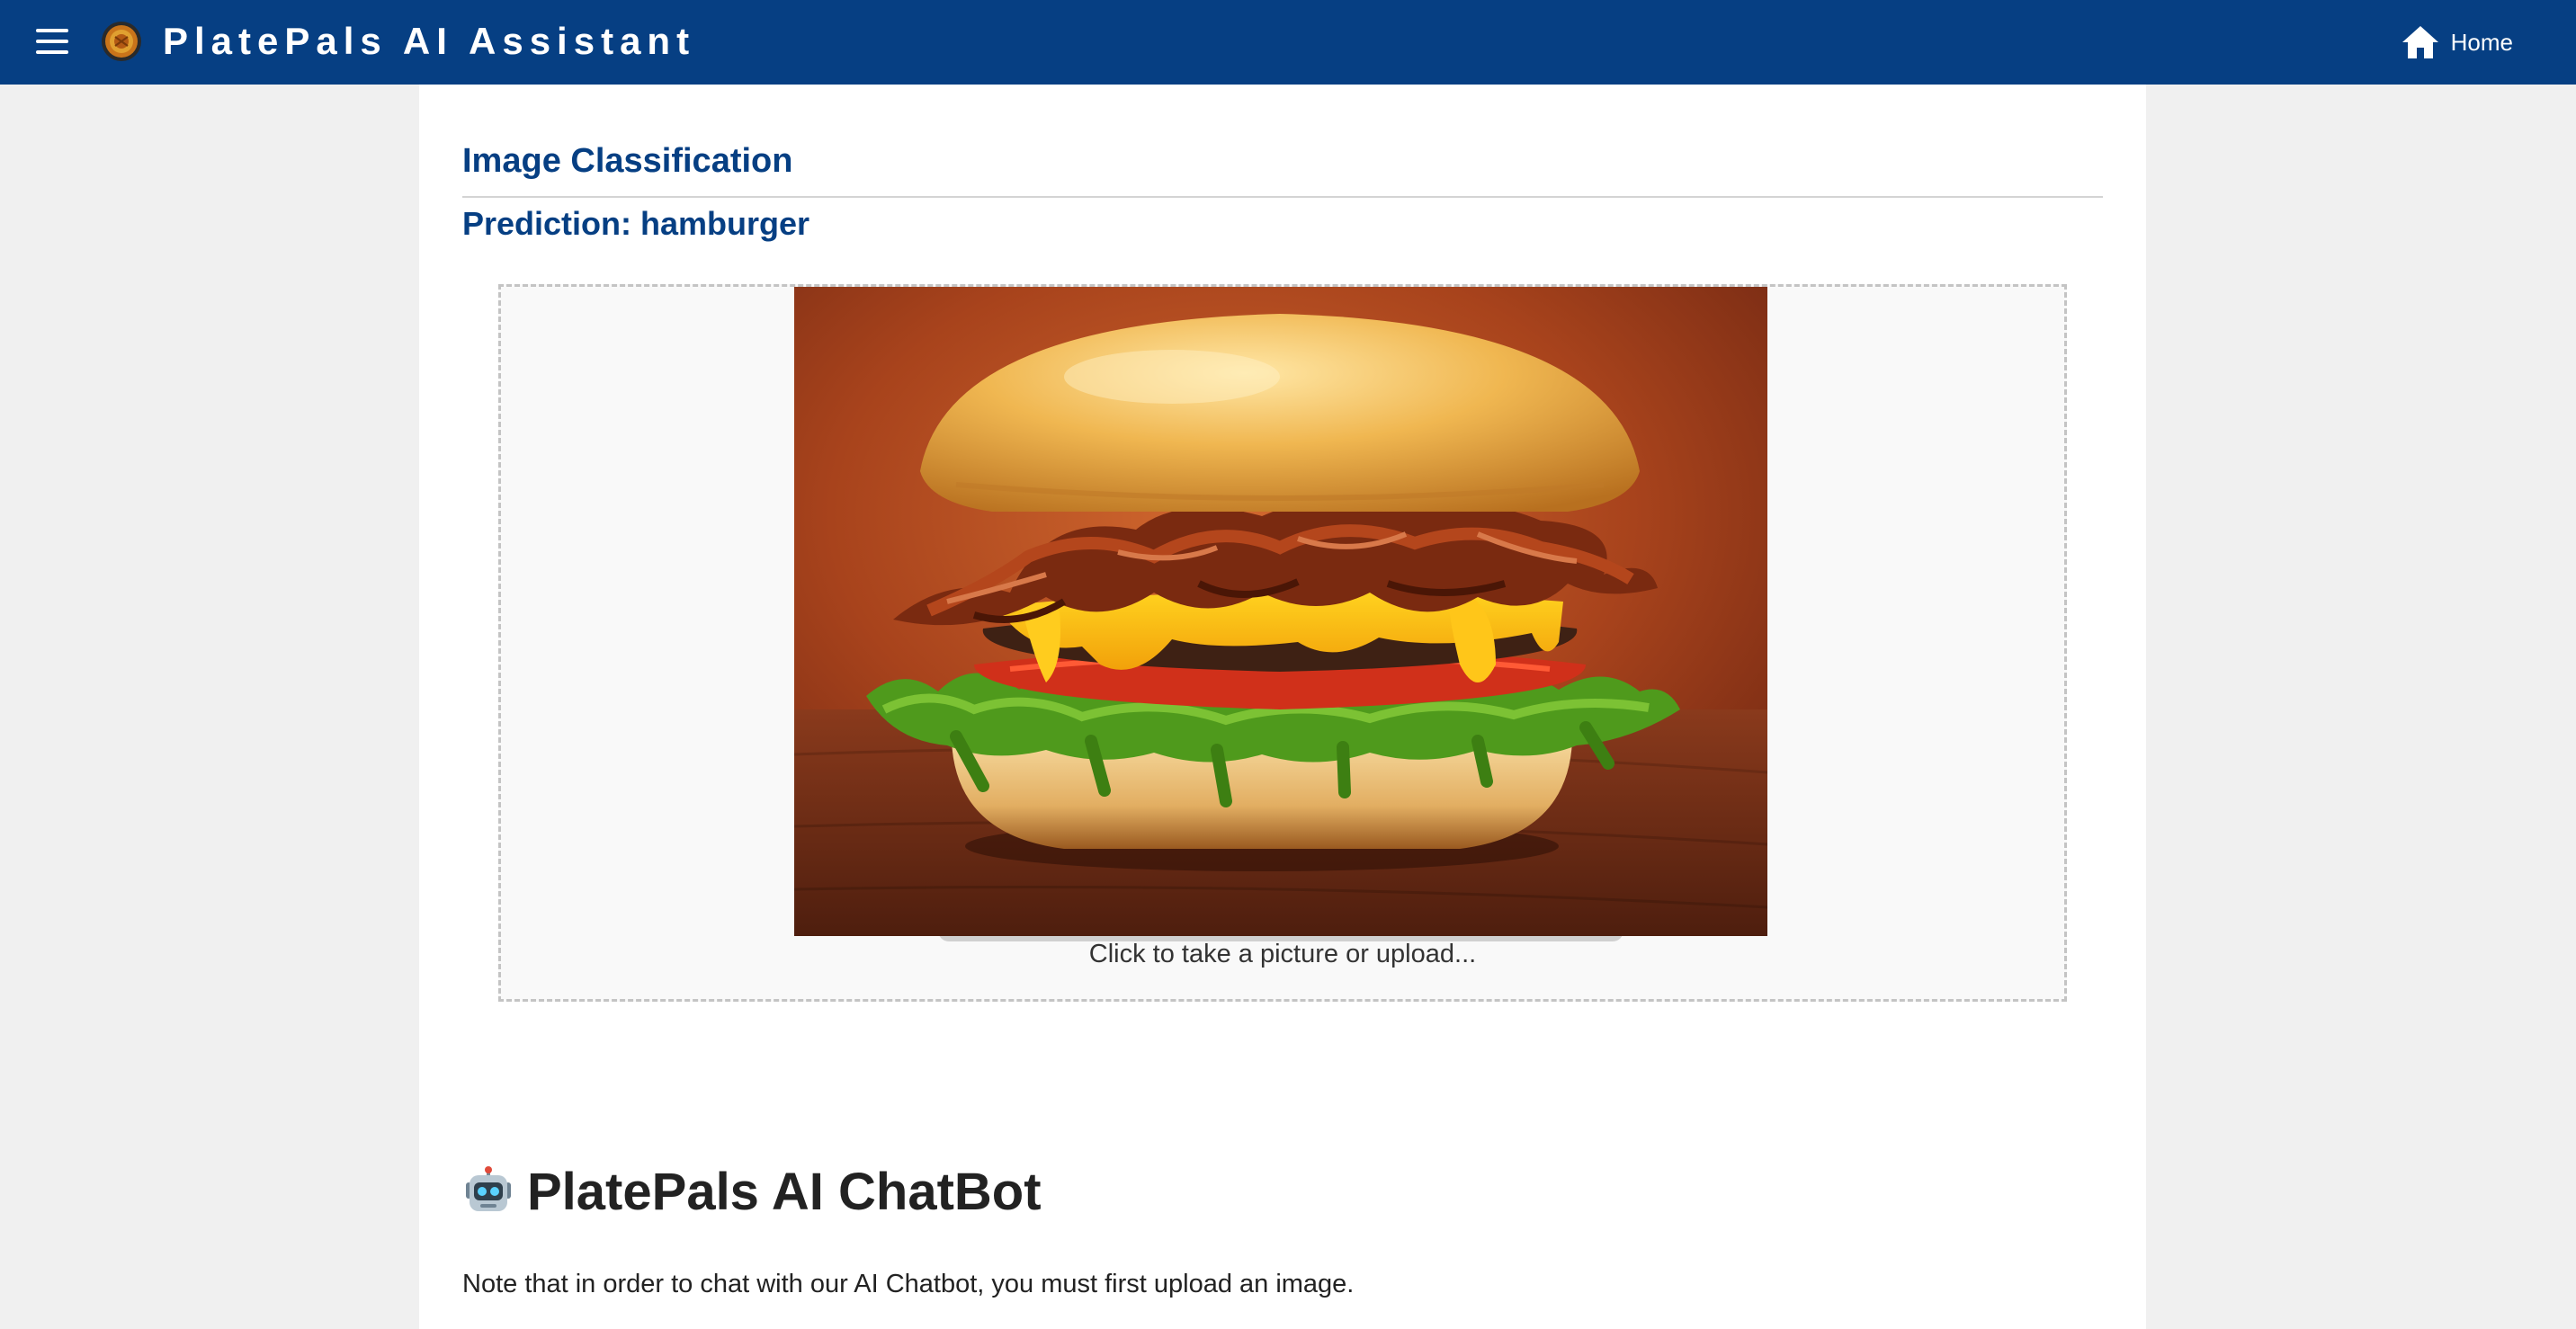  Describe the element at coordinates (429, 41) in the screenshot. I see `app-title: PlatePals AI Assistant` at that location.